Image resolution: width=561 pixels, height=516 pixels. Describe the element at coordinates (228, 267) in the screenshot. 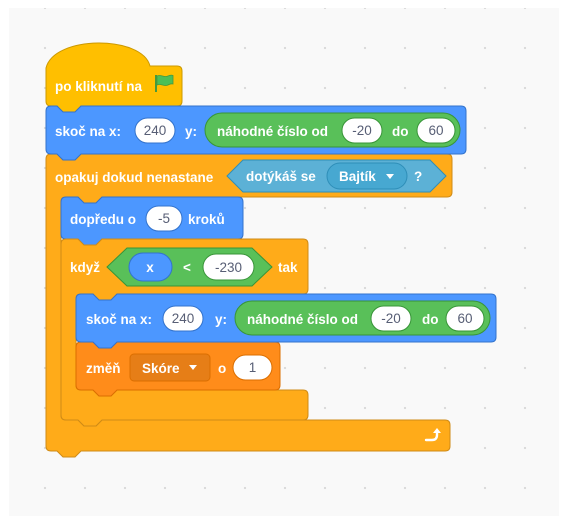

I see `compare-value: -230` at that location.